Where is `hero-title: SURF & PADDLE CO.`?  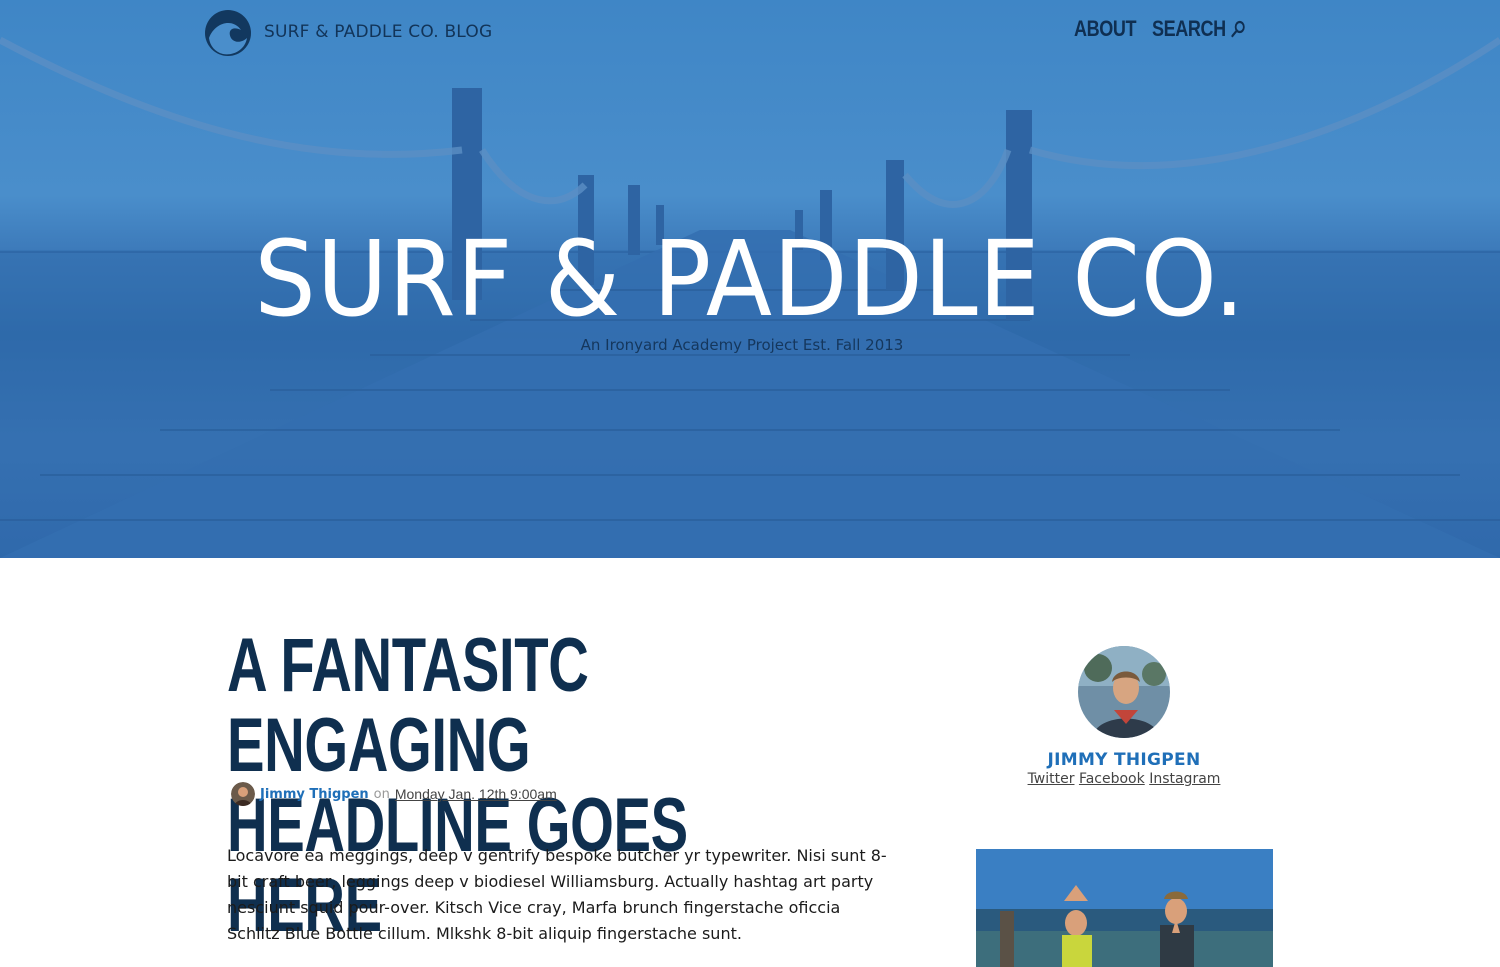 hero-title: SURF & PADDLE CO. is located at coordinates (750, 279).